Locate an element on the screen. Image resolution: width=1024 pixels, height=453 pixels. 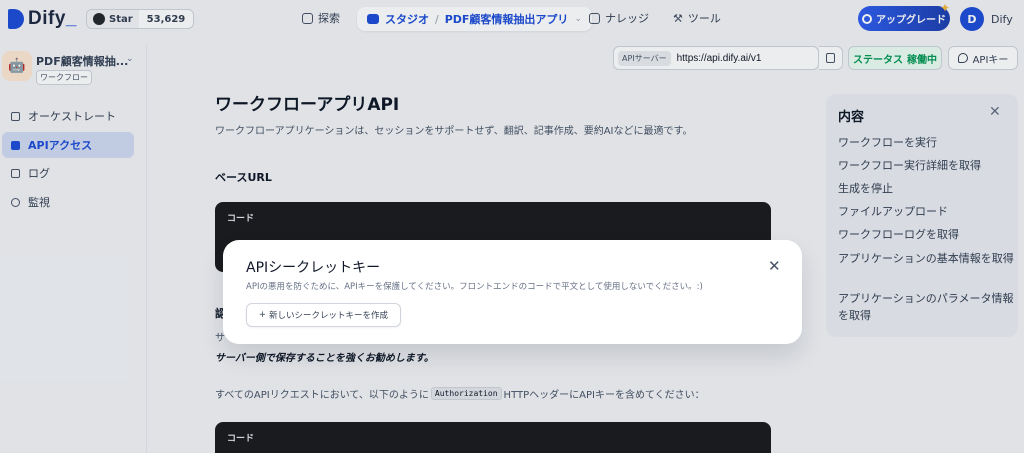
create-secret-key-label: 新しいシークレットキーを作成 is located at coordinates (329, 316).